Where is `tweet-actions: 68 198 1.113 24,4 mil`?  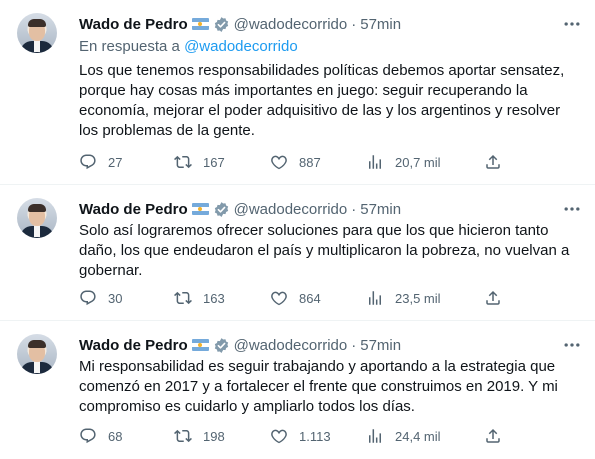
tweet-actions: 68 198 1.113 24,4 mil is located at coordinates (294, 436).